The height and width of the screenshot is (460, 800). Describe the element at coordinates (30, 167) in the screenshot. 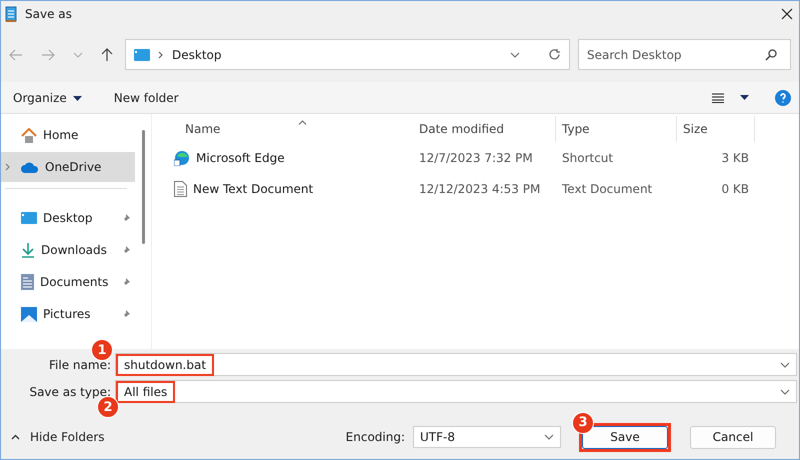

I see `cloud-icon` at that location.